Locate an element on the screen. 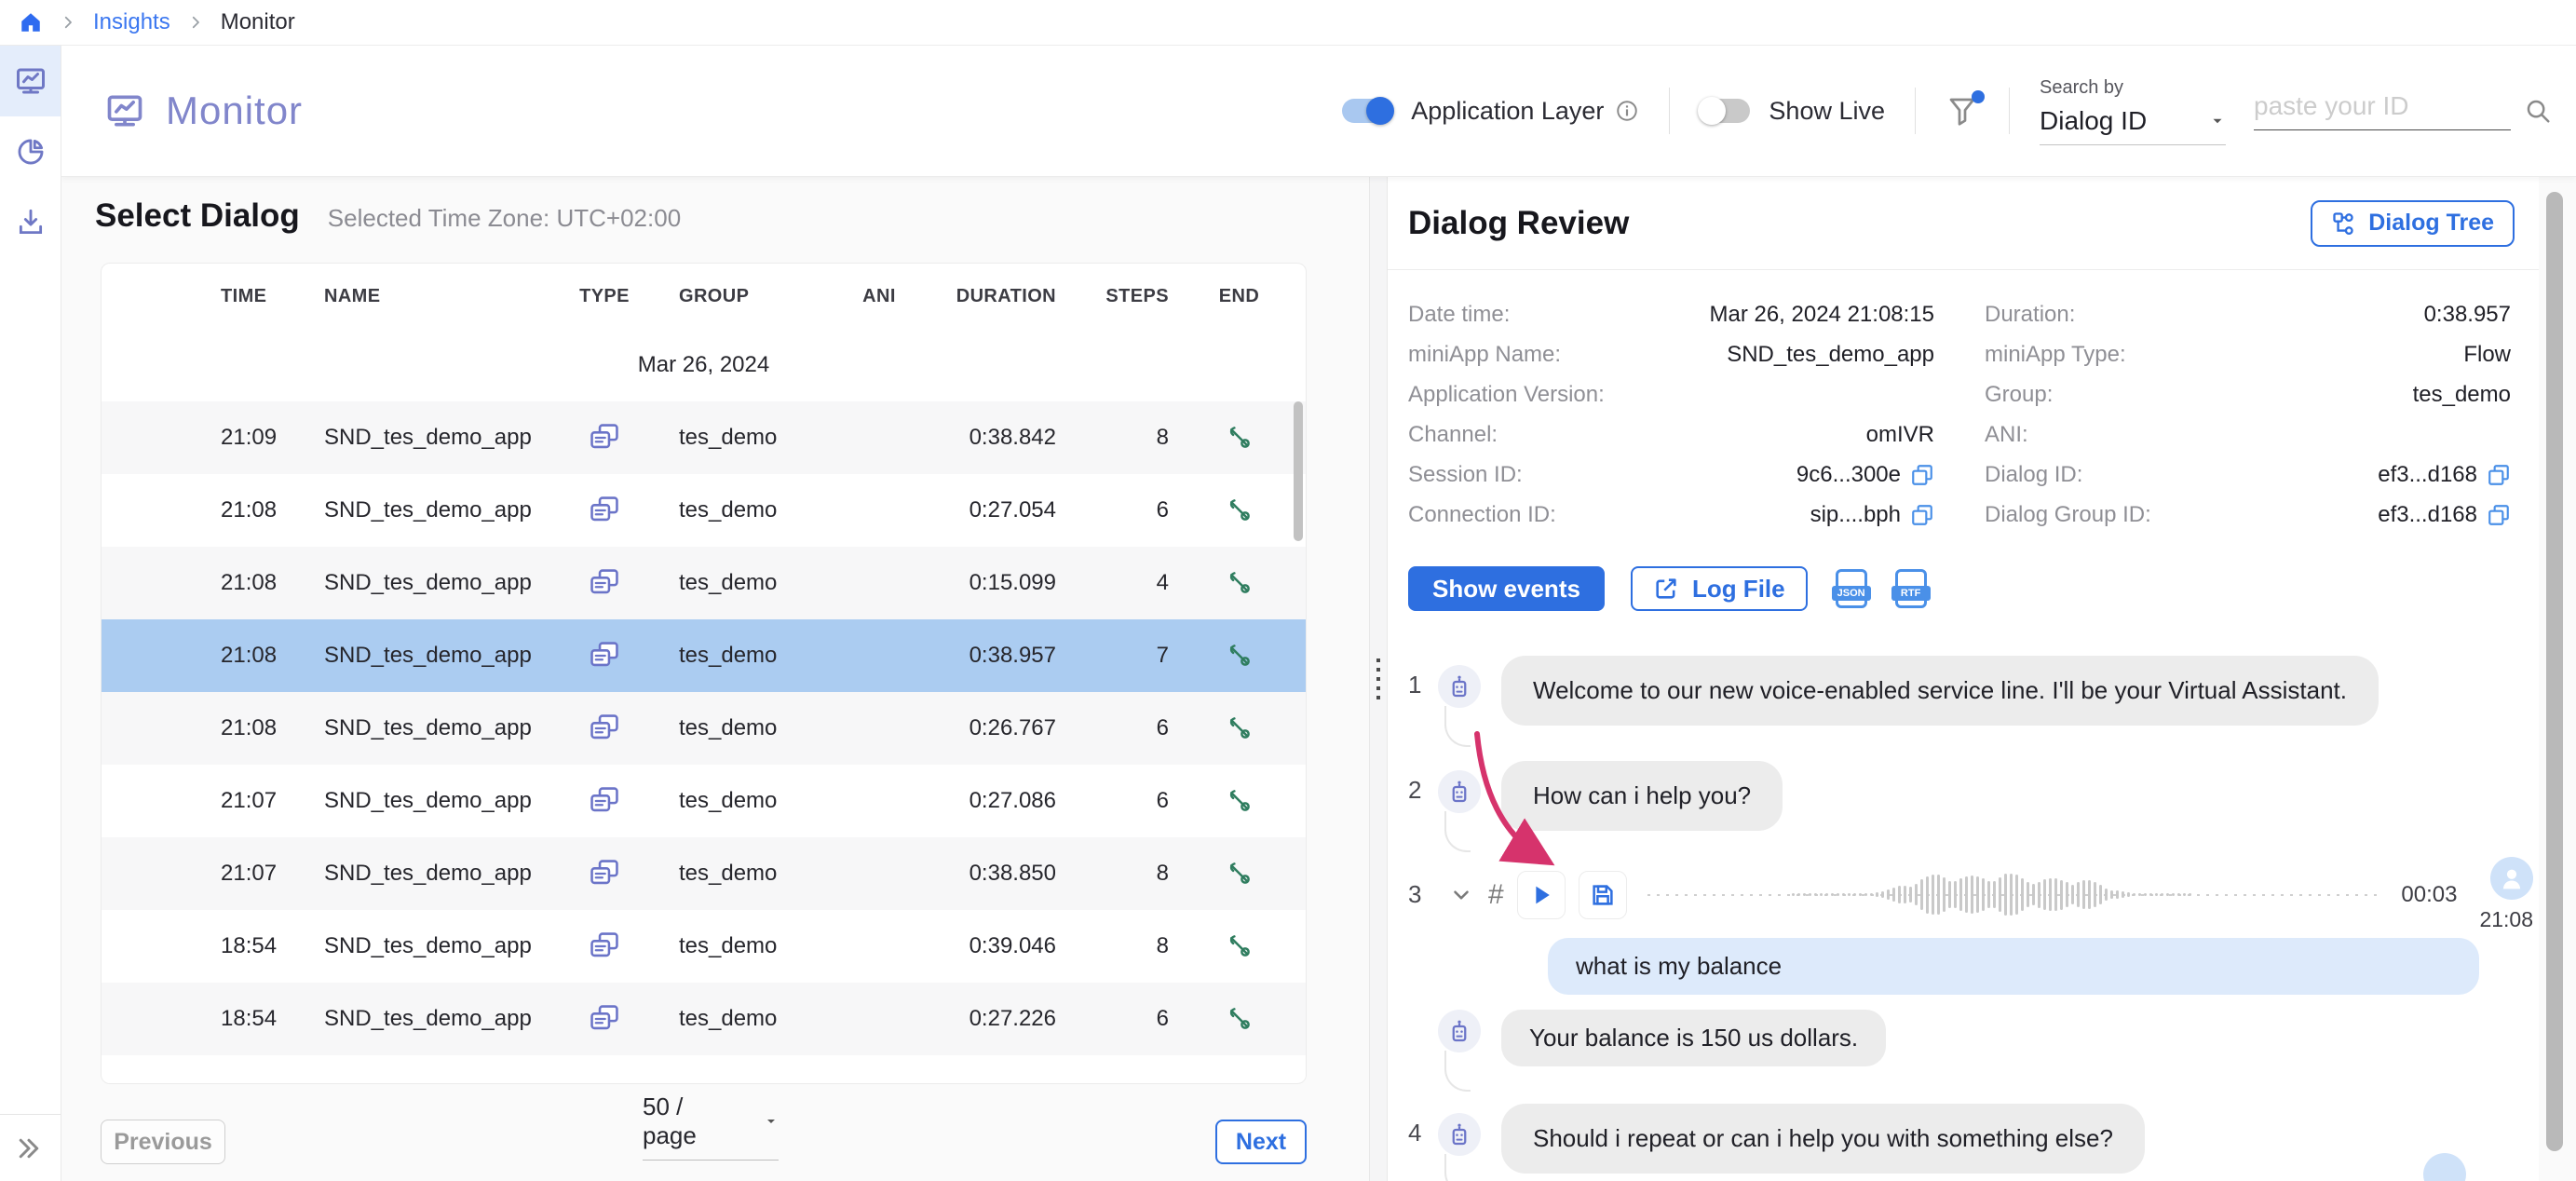 Image resolution: width=2576 pixels, height=1181 pixels. export-rtf-button: RTF is located at coordinates (1911, 588).